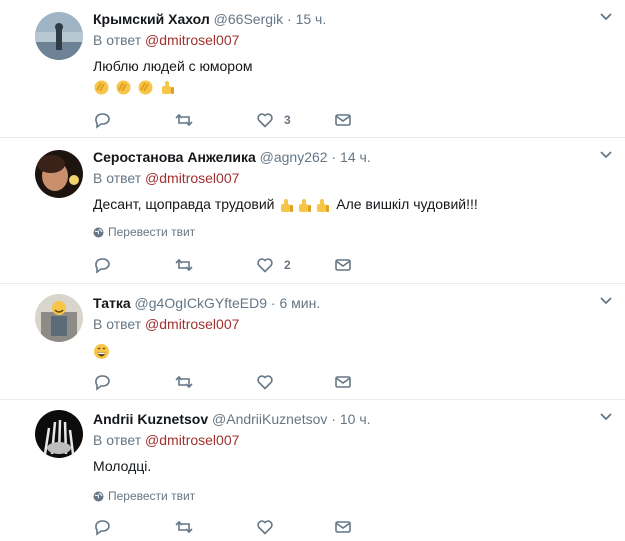 The image size is (625, 541). What do you see at coordinates (150, 419) in the screenshot?
I see `author-name: Andrii Kuznetsov` at bounding box center [150, 419].